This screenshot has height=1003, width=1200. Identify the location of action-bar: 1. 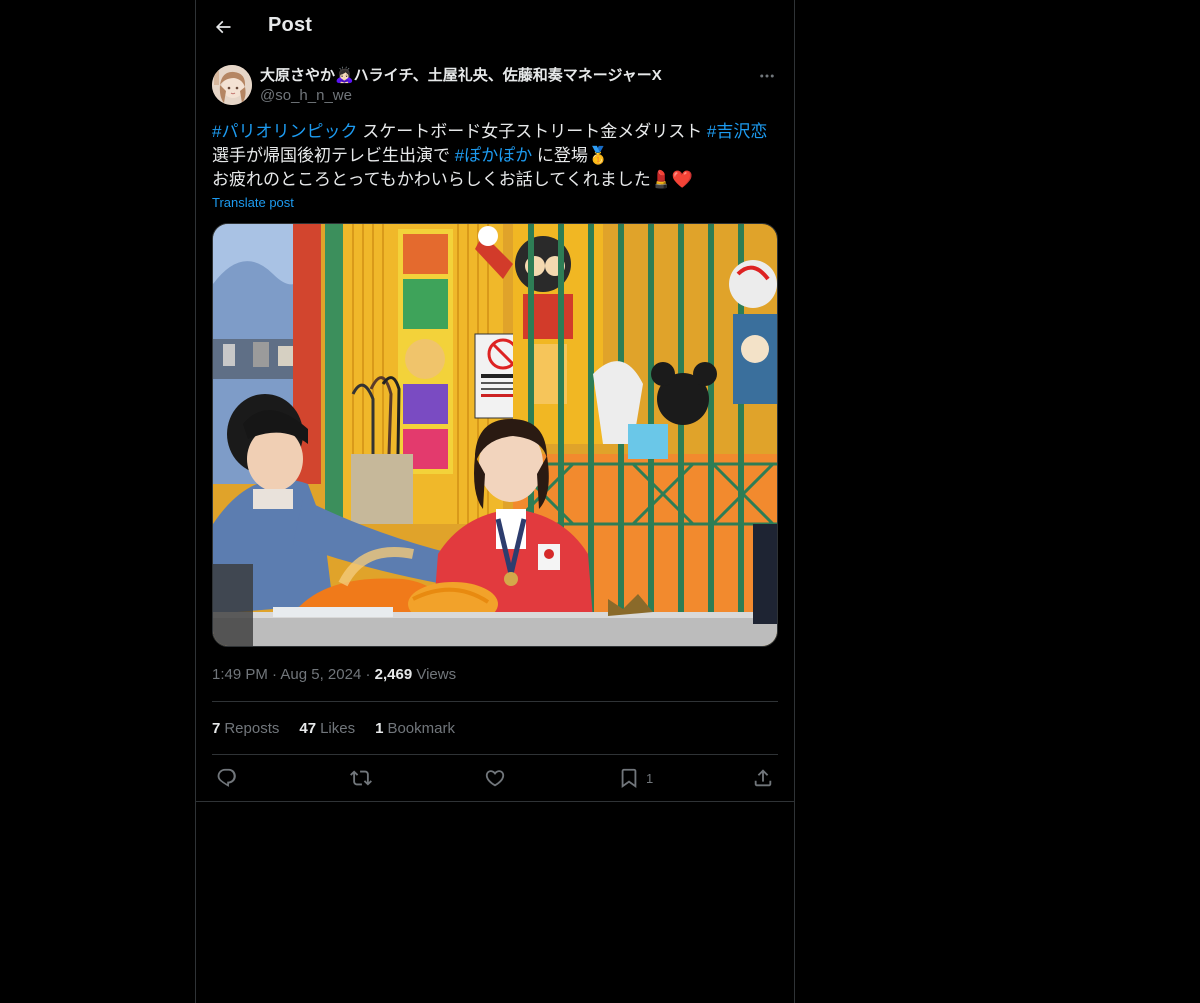
(495, 778).